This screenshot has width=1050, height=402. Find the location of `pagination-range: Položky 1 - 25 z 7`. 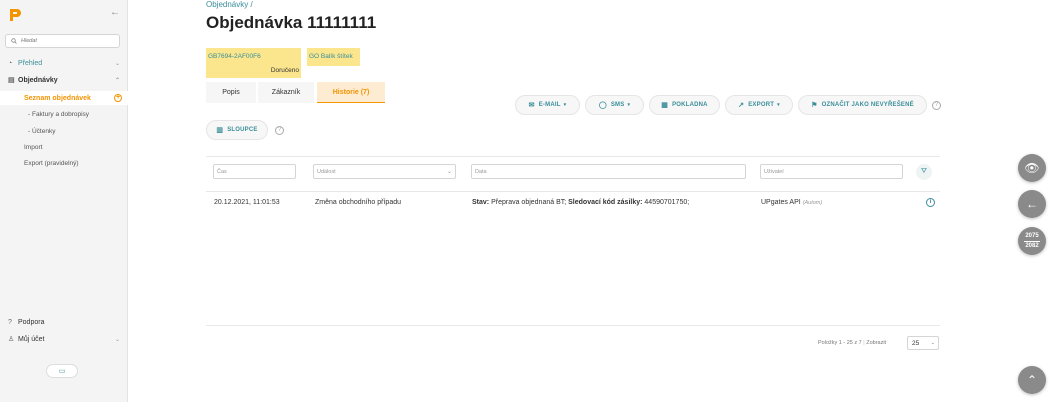

pagination-range: Položky 1 - 25 z 7 is located at coordinates (840, 343).